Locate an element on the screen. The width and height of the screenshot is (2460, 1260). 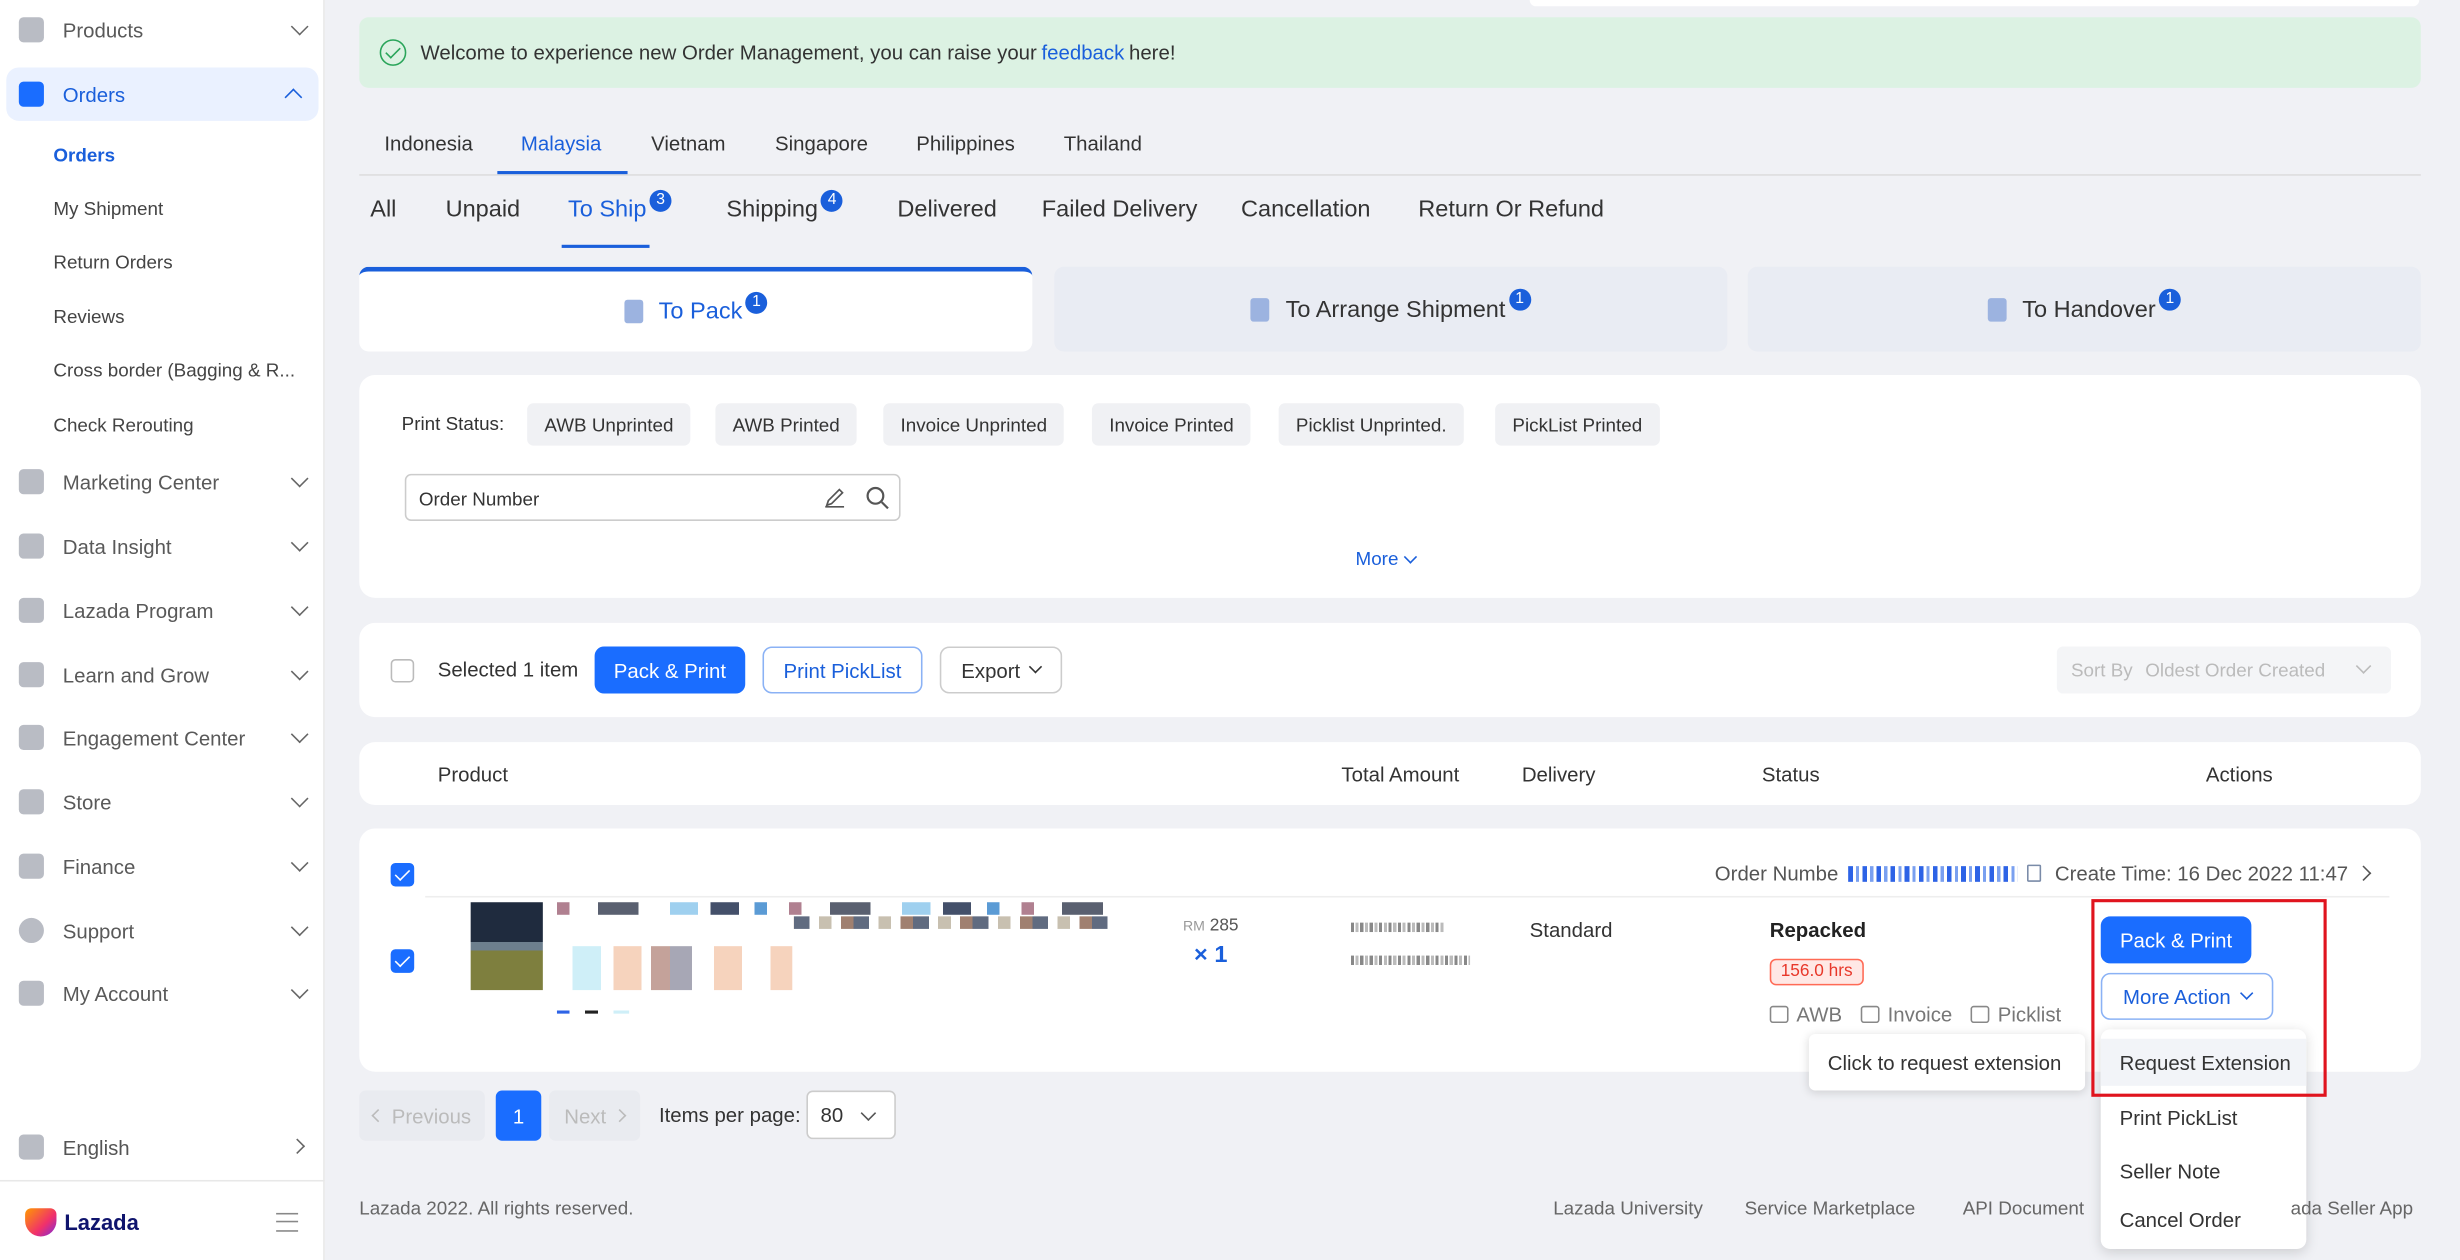
tab-philippines: Philippines is located at coordinates (965, 144).